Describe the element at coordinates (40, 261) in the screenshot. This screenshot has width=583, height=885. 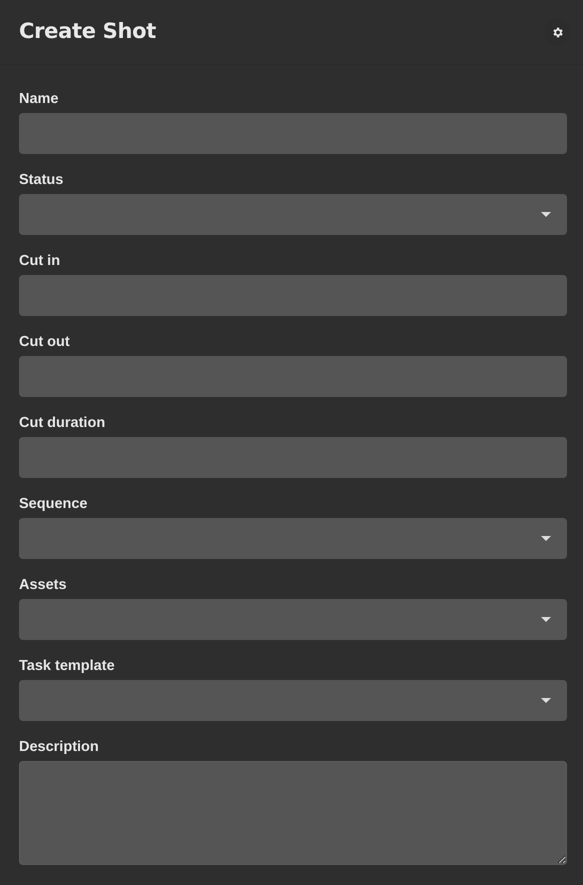
I see `field-label: Cut in` at that location.